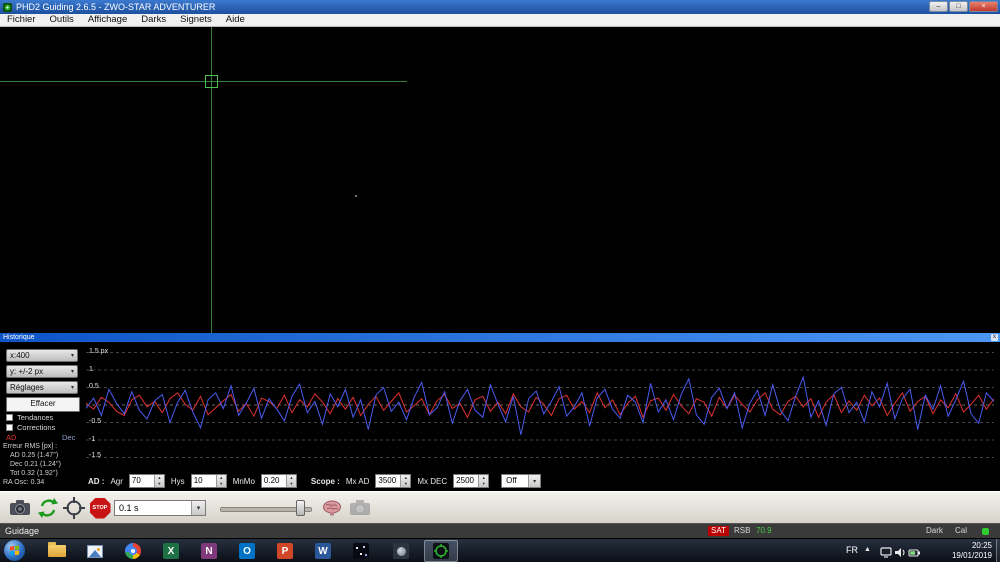 The width and height of the screenshot is (1000, 562). I want to click on tray-volume-icon, so click(900, 553).